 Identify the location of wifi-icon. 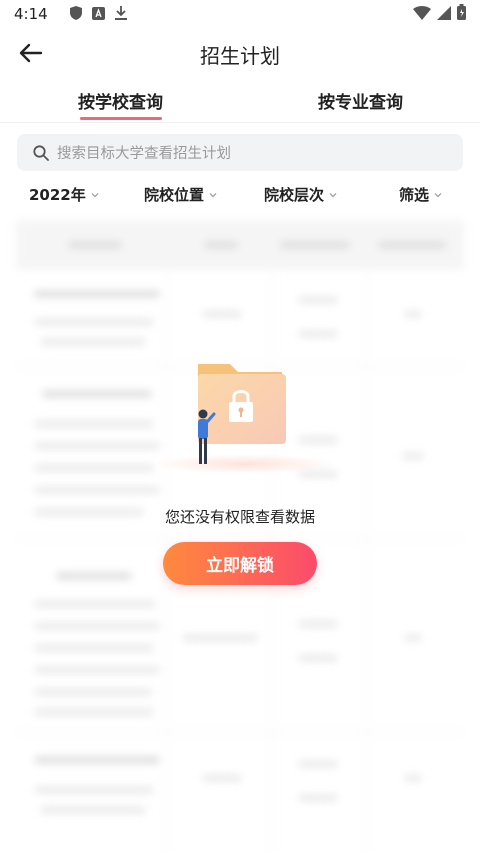
(422, 14).